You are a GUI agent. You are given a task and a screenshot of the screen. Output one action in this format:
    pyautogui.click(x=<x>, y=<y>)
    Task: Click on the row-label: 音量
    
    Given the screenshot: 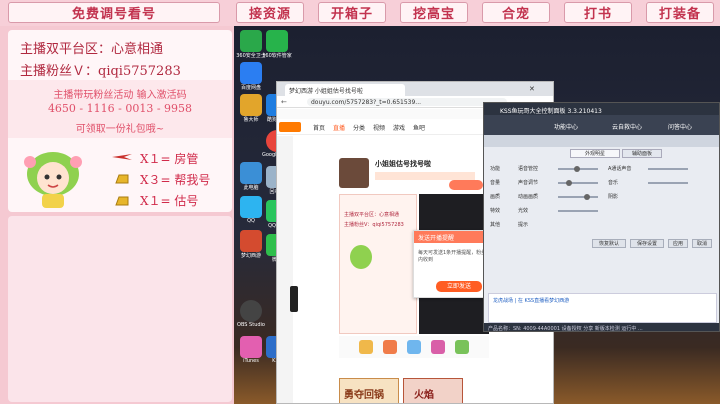 What is the action you would take?
    pyautogui.click(x=495, y=183)
    